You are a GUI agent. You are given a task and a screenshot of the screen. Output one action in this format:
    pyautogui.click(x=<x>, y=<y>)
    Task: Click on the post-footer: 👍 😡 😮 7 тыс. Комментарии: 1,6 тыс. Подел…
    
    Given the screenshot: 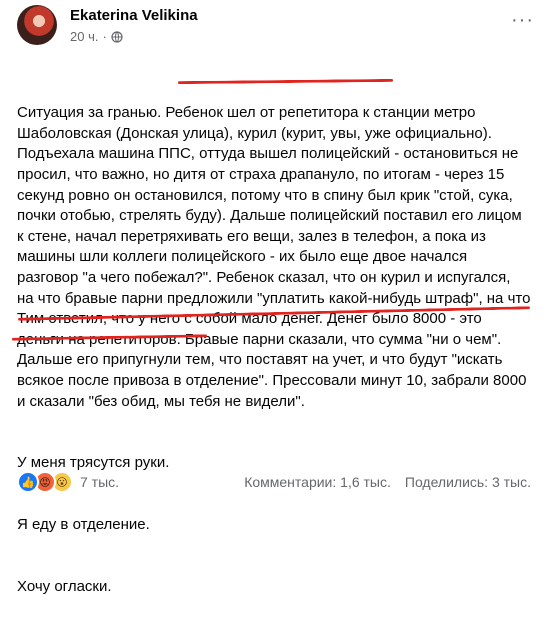 What is the action you would take?
    pyautogui.click(x=274, y=482)
    